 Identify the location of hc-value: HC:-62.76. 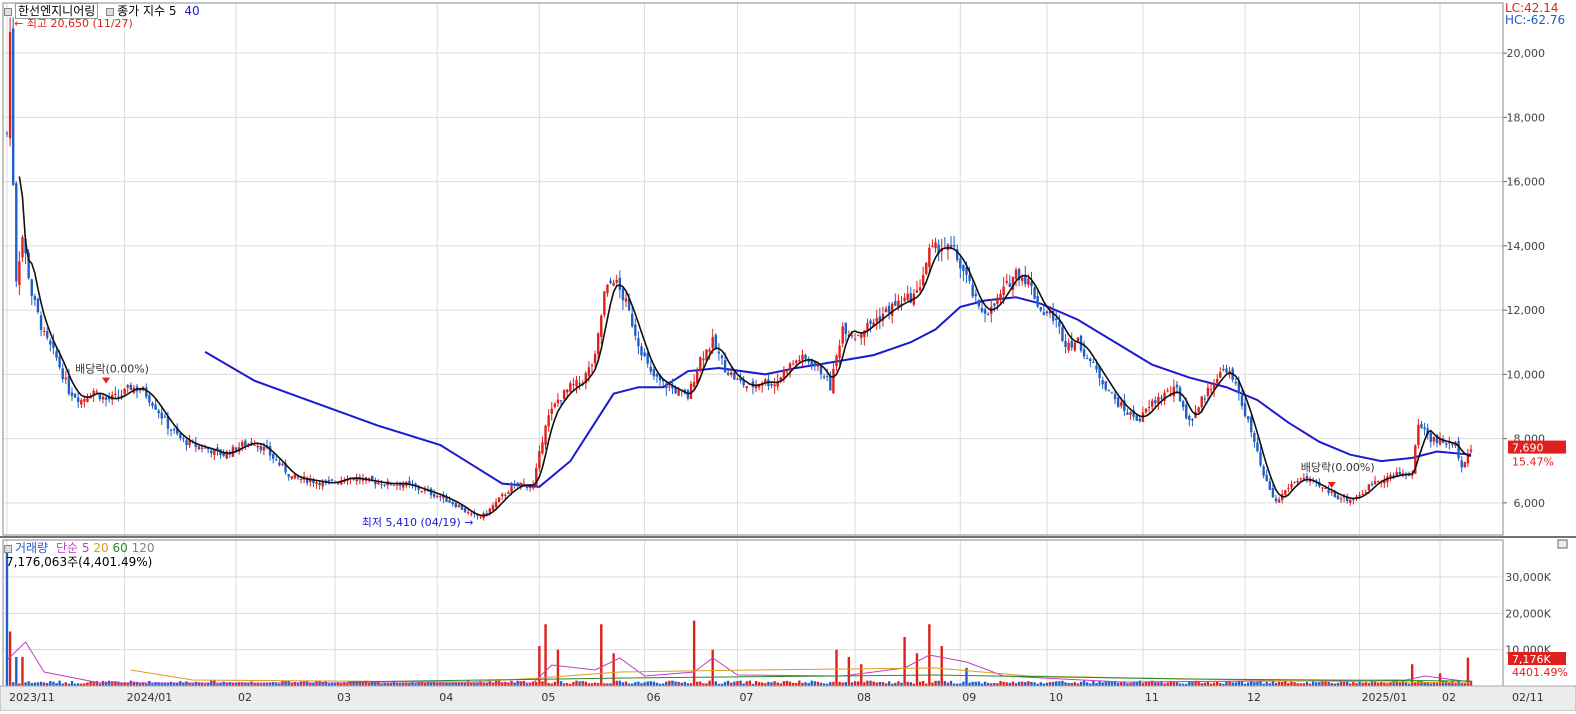
(1535, 20).